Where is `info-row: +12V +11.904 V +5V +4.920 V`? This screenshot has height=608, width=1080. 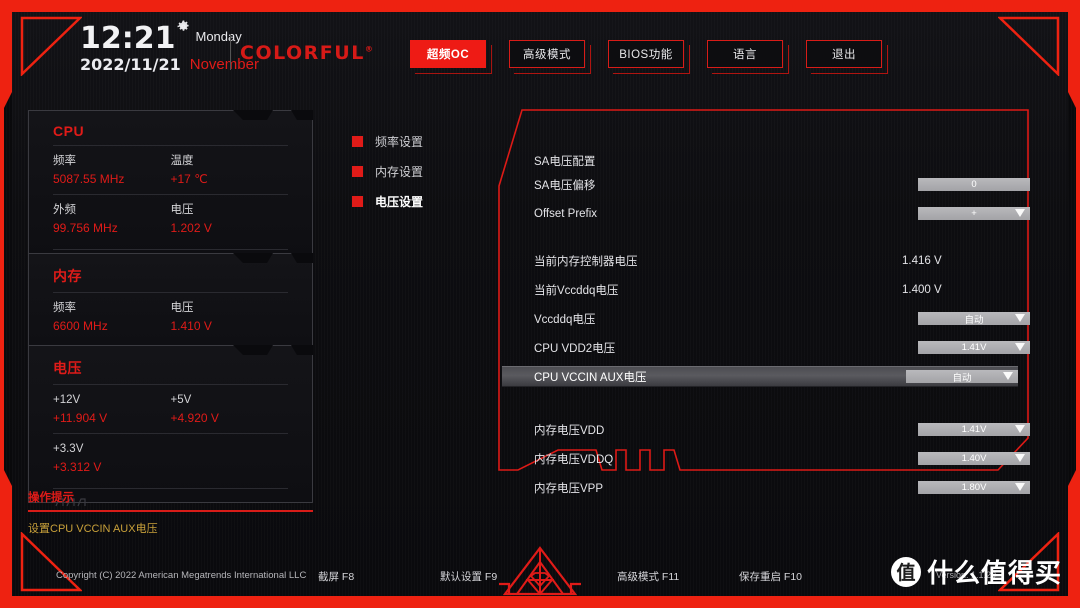 info-row: +12V +11.904 V +5V +4.920 V is located at coordinates (170, 408).